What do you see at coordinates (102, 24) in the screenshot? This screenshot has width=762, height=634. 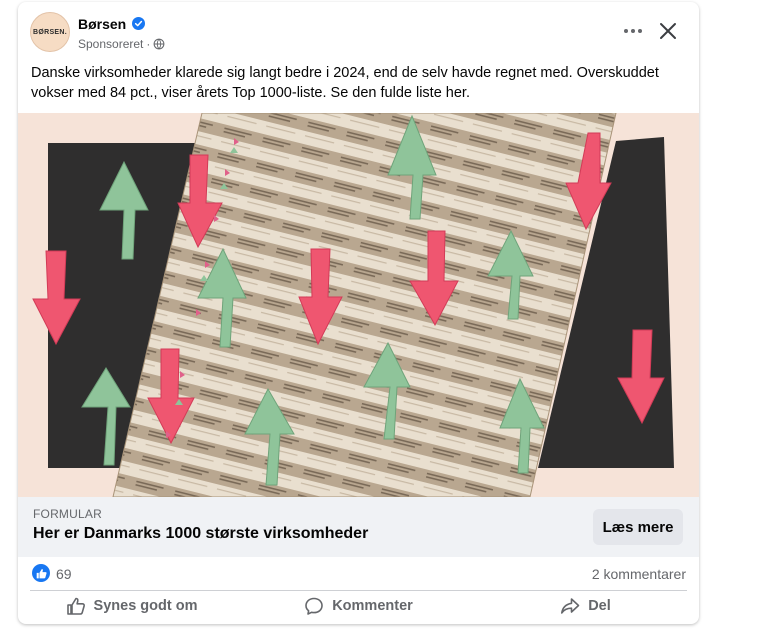 I see `page-name: Børsen` at bounding box center [102, 24].